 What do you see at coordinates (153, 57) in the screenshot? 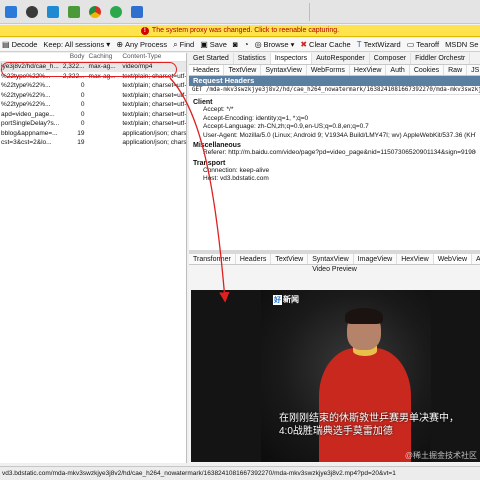
I see `column-content-type: Content-Type` at bounding box center [153, 57].